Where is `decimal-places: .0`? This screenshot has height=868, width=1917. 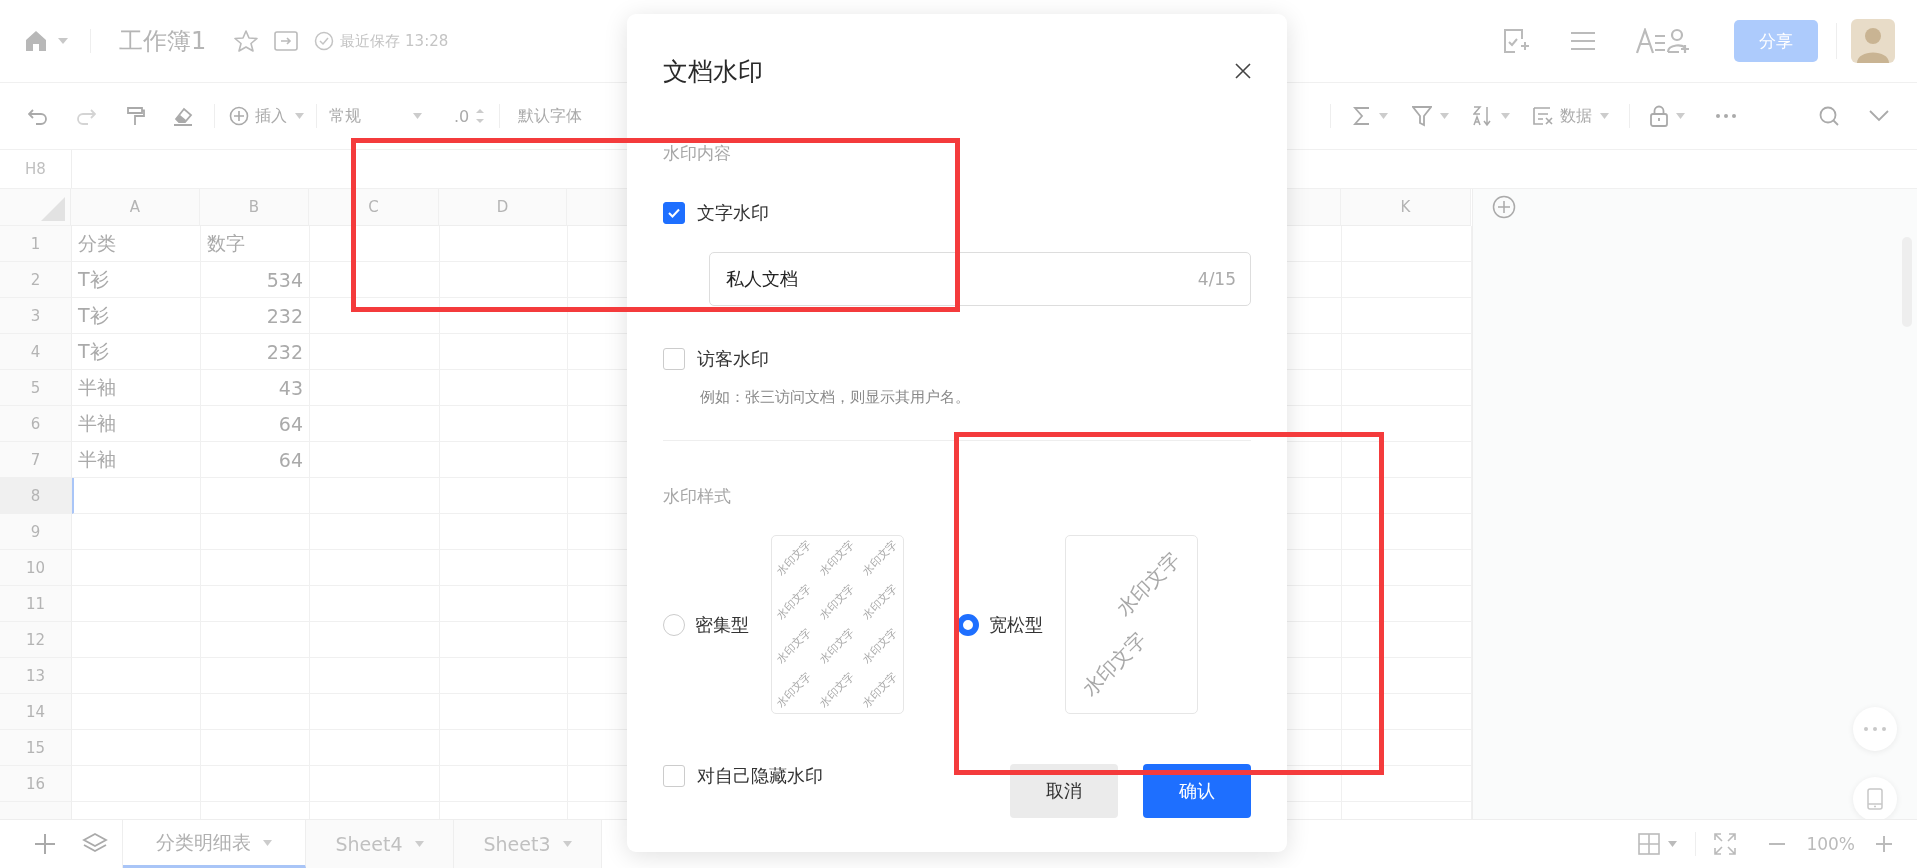
decimal-places: .0 is located at coordinates (462, 116).